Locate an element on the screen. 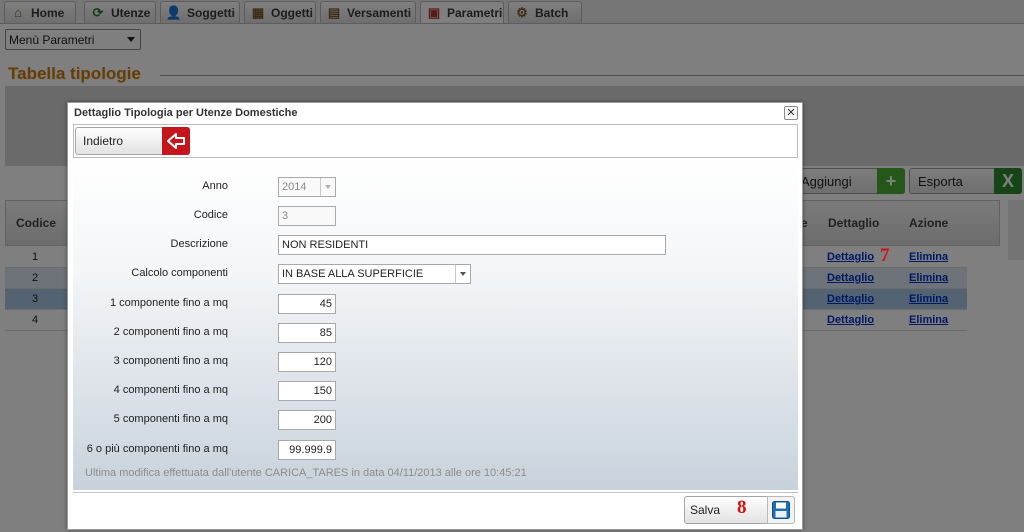  c4-input: 150 is located at coordinates (307, 391).